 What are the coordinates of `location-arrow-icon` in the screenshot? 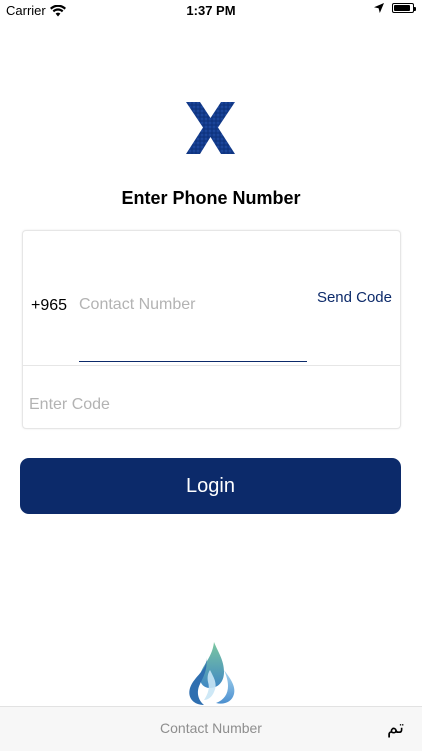 It's located at (379, 8).